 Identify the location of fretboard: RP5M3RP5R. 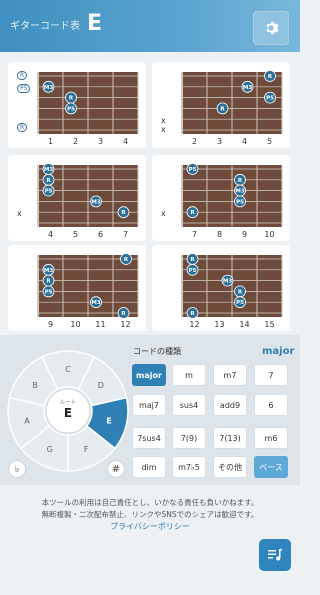
(232, 286).